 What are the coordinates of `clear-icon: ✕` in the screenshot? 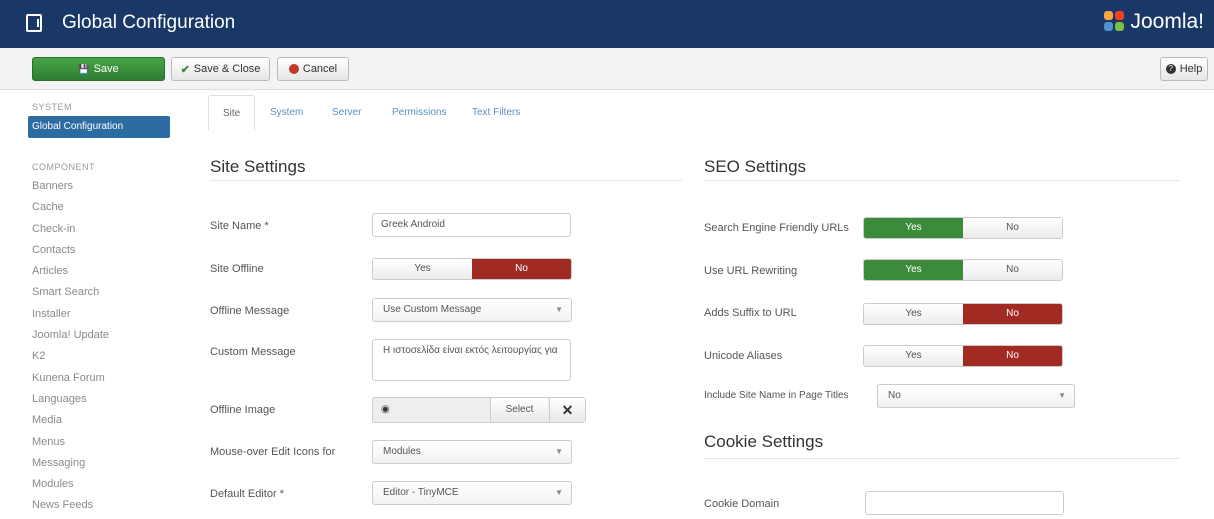 It's located at (567, 410).